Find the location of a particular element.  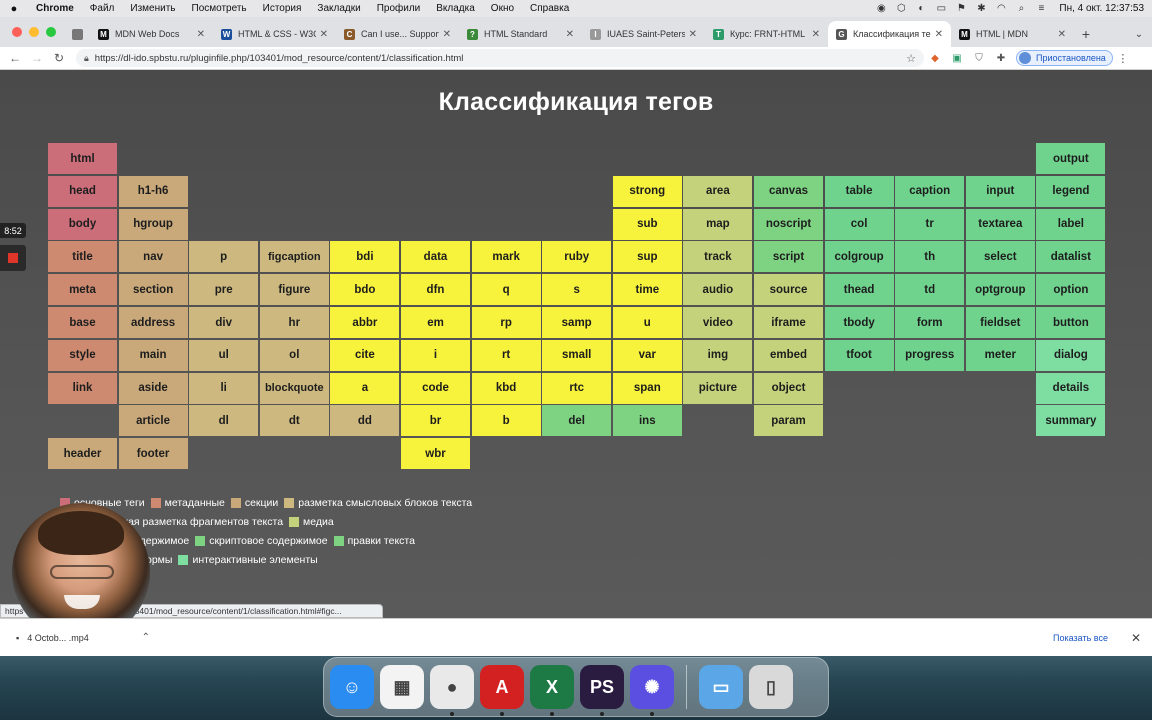

tag-cell-dt: dt is located at coordinates (294, 421).